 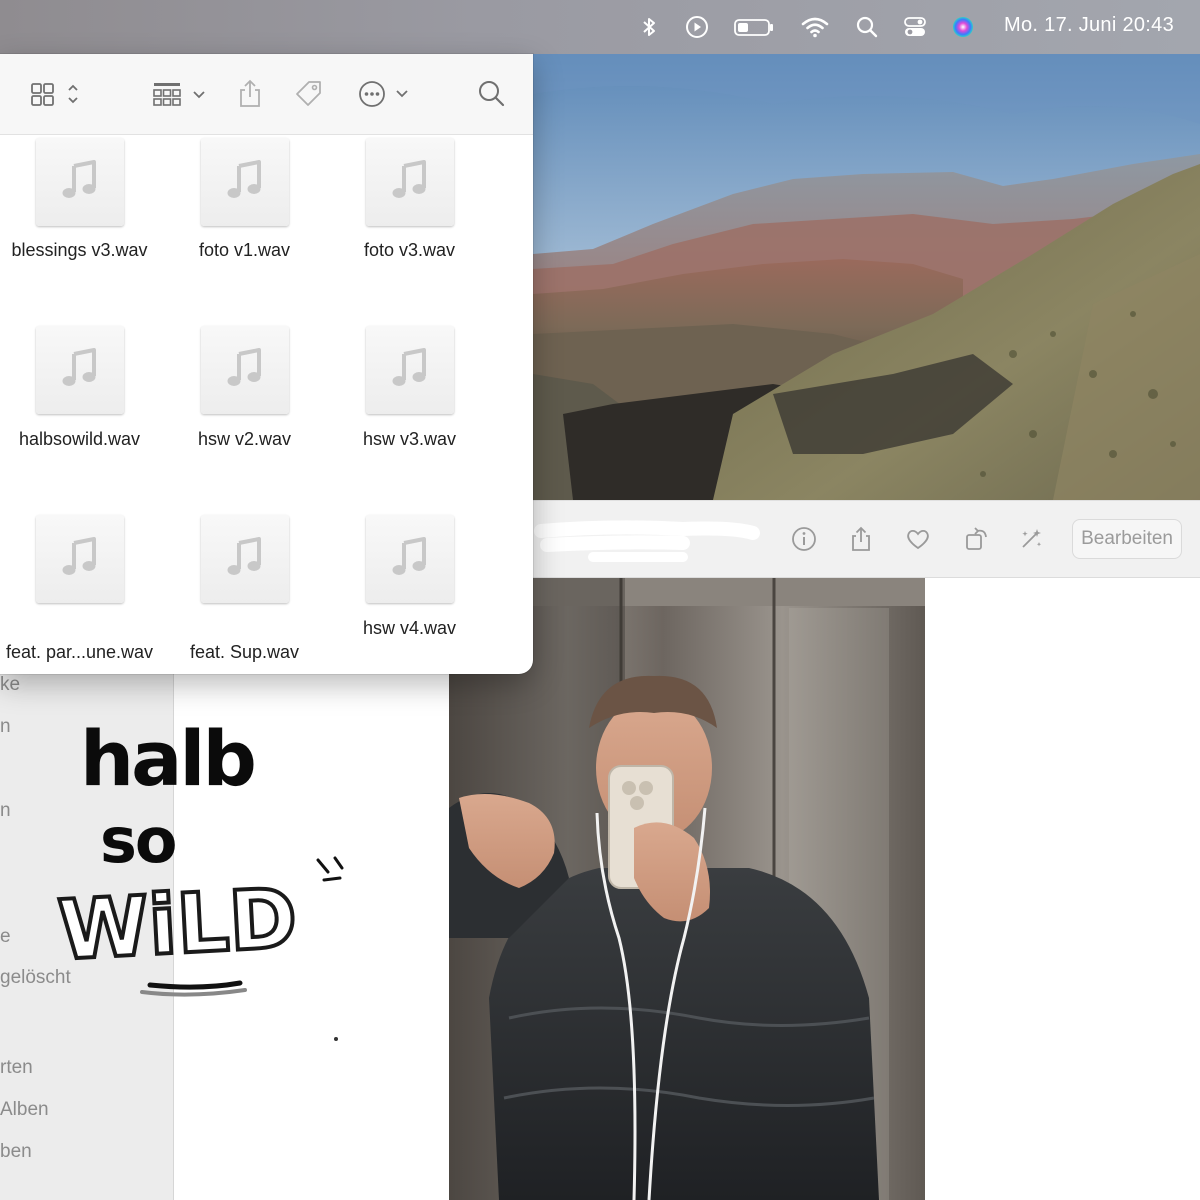 What do you see at coordinates (915, 27) in the screenshot?
I see `control-center-icon` at bounding box center [915, 27].